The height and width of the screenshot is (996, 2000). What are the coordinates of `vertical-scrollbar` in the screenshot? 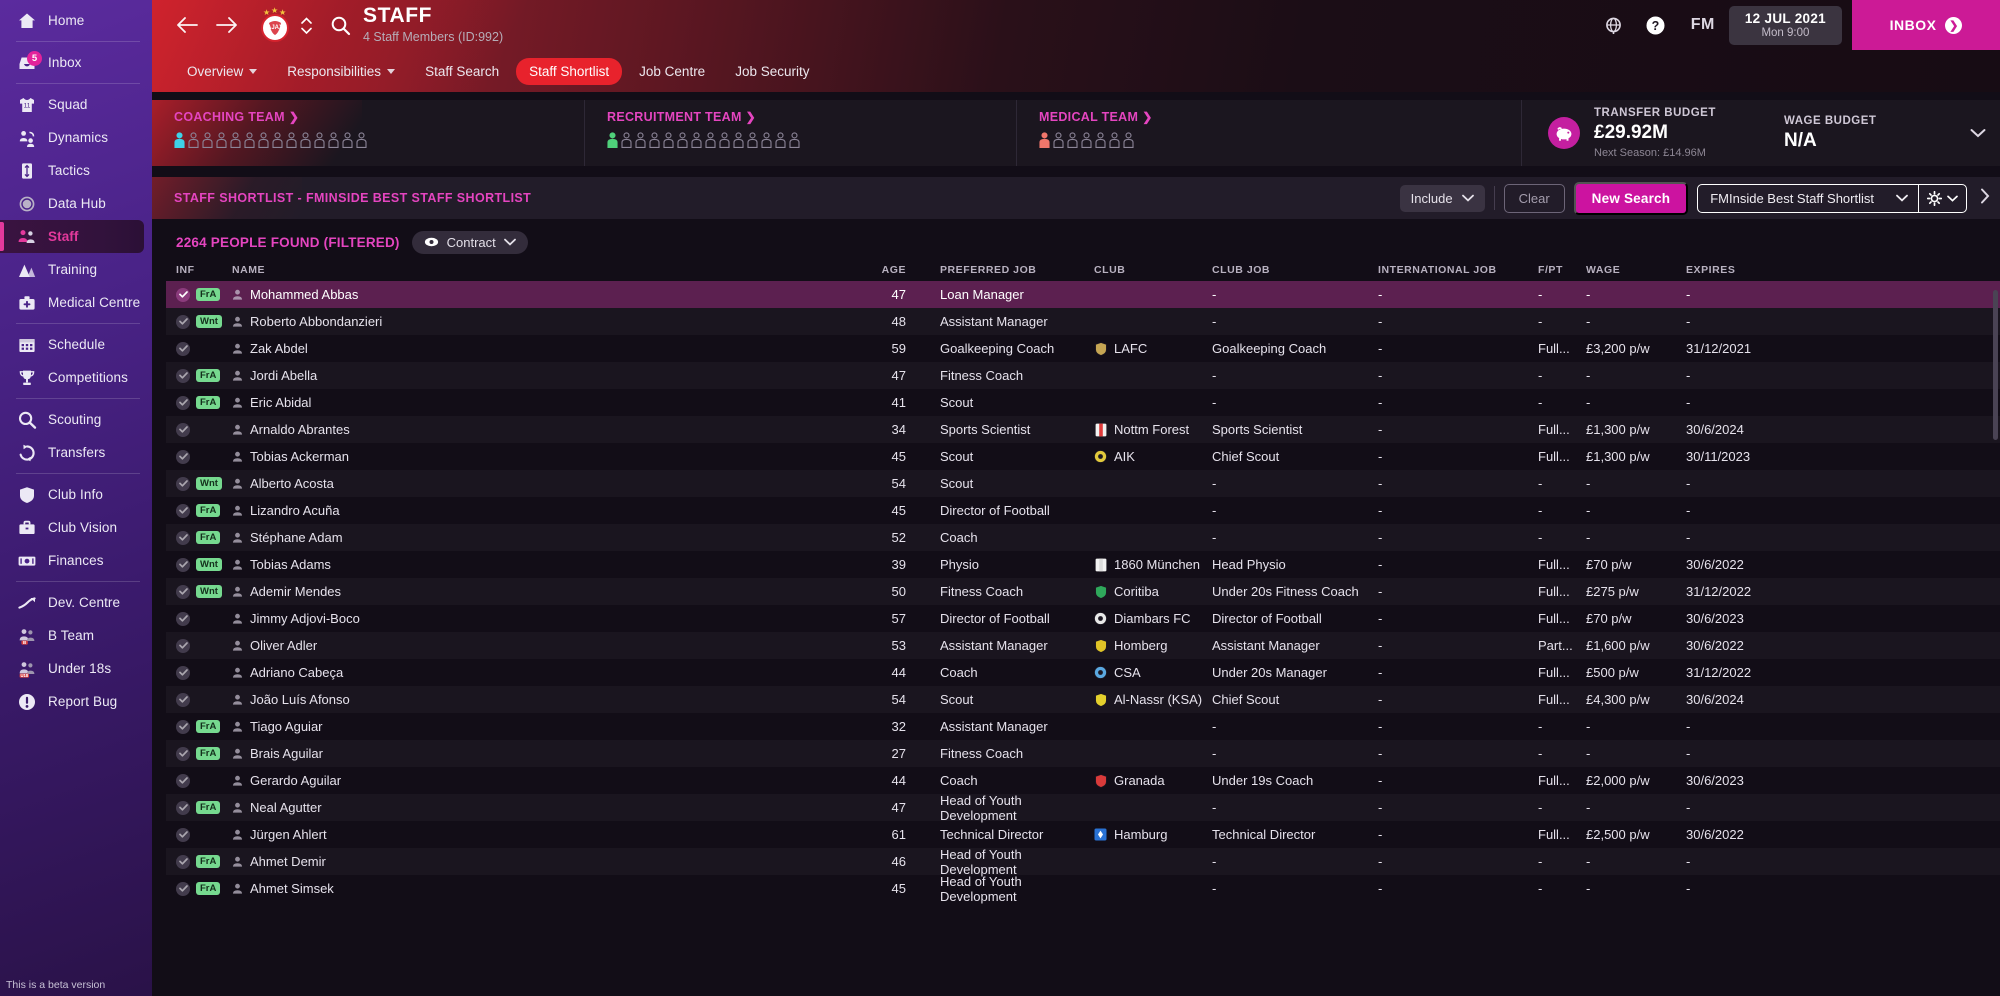 It's located at (1995, 640).